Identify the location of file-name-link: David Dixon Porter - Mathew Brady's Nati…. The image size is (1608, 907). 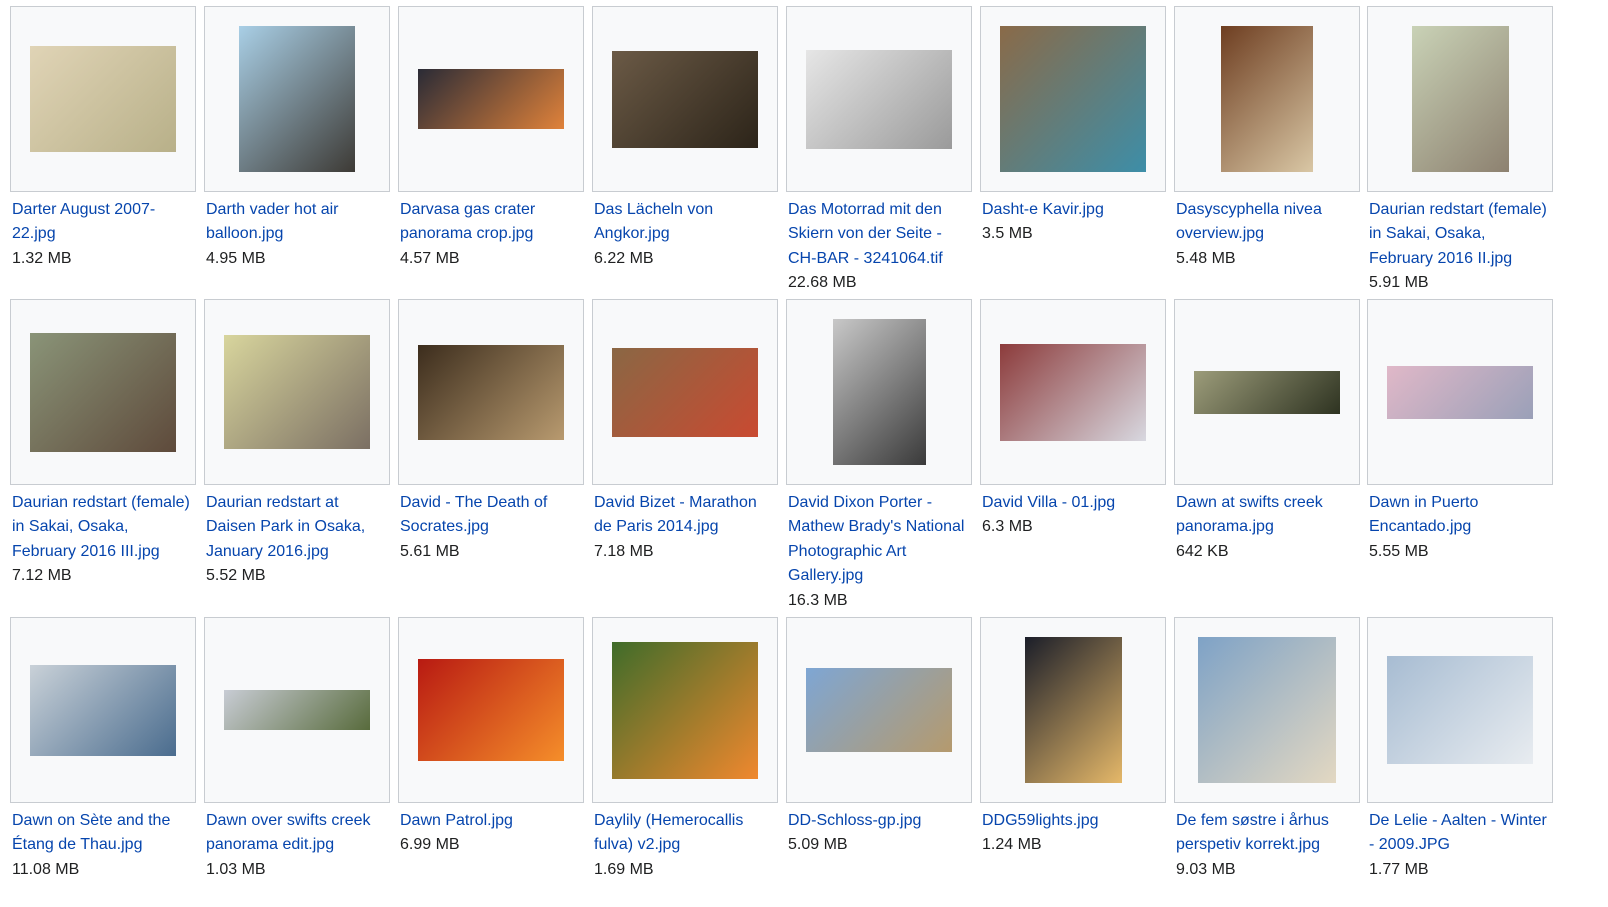
(880, 540).